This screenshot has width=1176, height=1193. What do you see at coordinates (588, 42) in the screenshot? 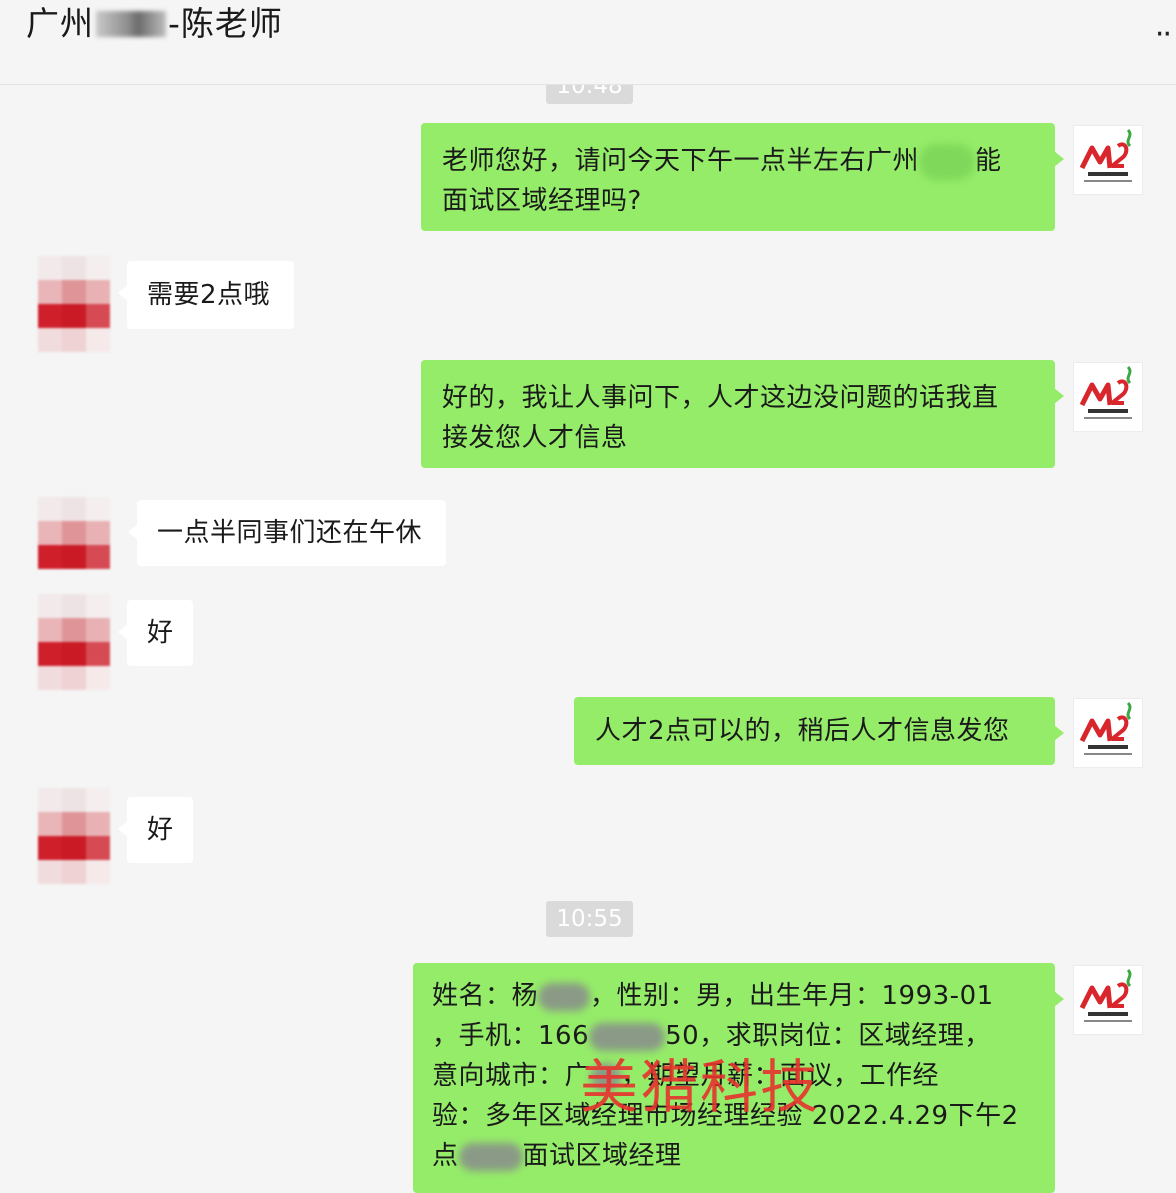
I see `chat-header: 广州 -陈老师 ··` at bounding box center [588, 42].